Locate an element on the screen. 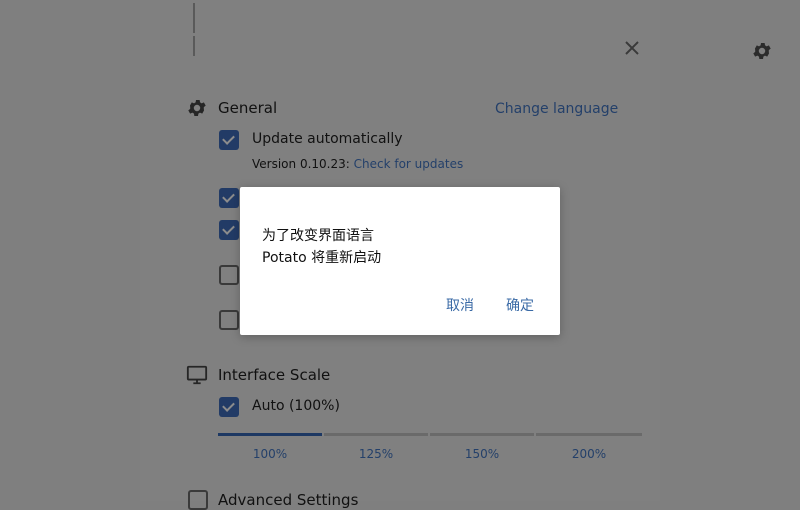 This screenshot has width=800, height=510. dialog-message-line1: 为了改变界面语言 is located at coordinates (318, 236).